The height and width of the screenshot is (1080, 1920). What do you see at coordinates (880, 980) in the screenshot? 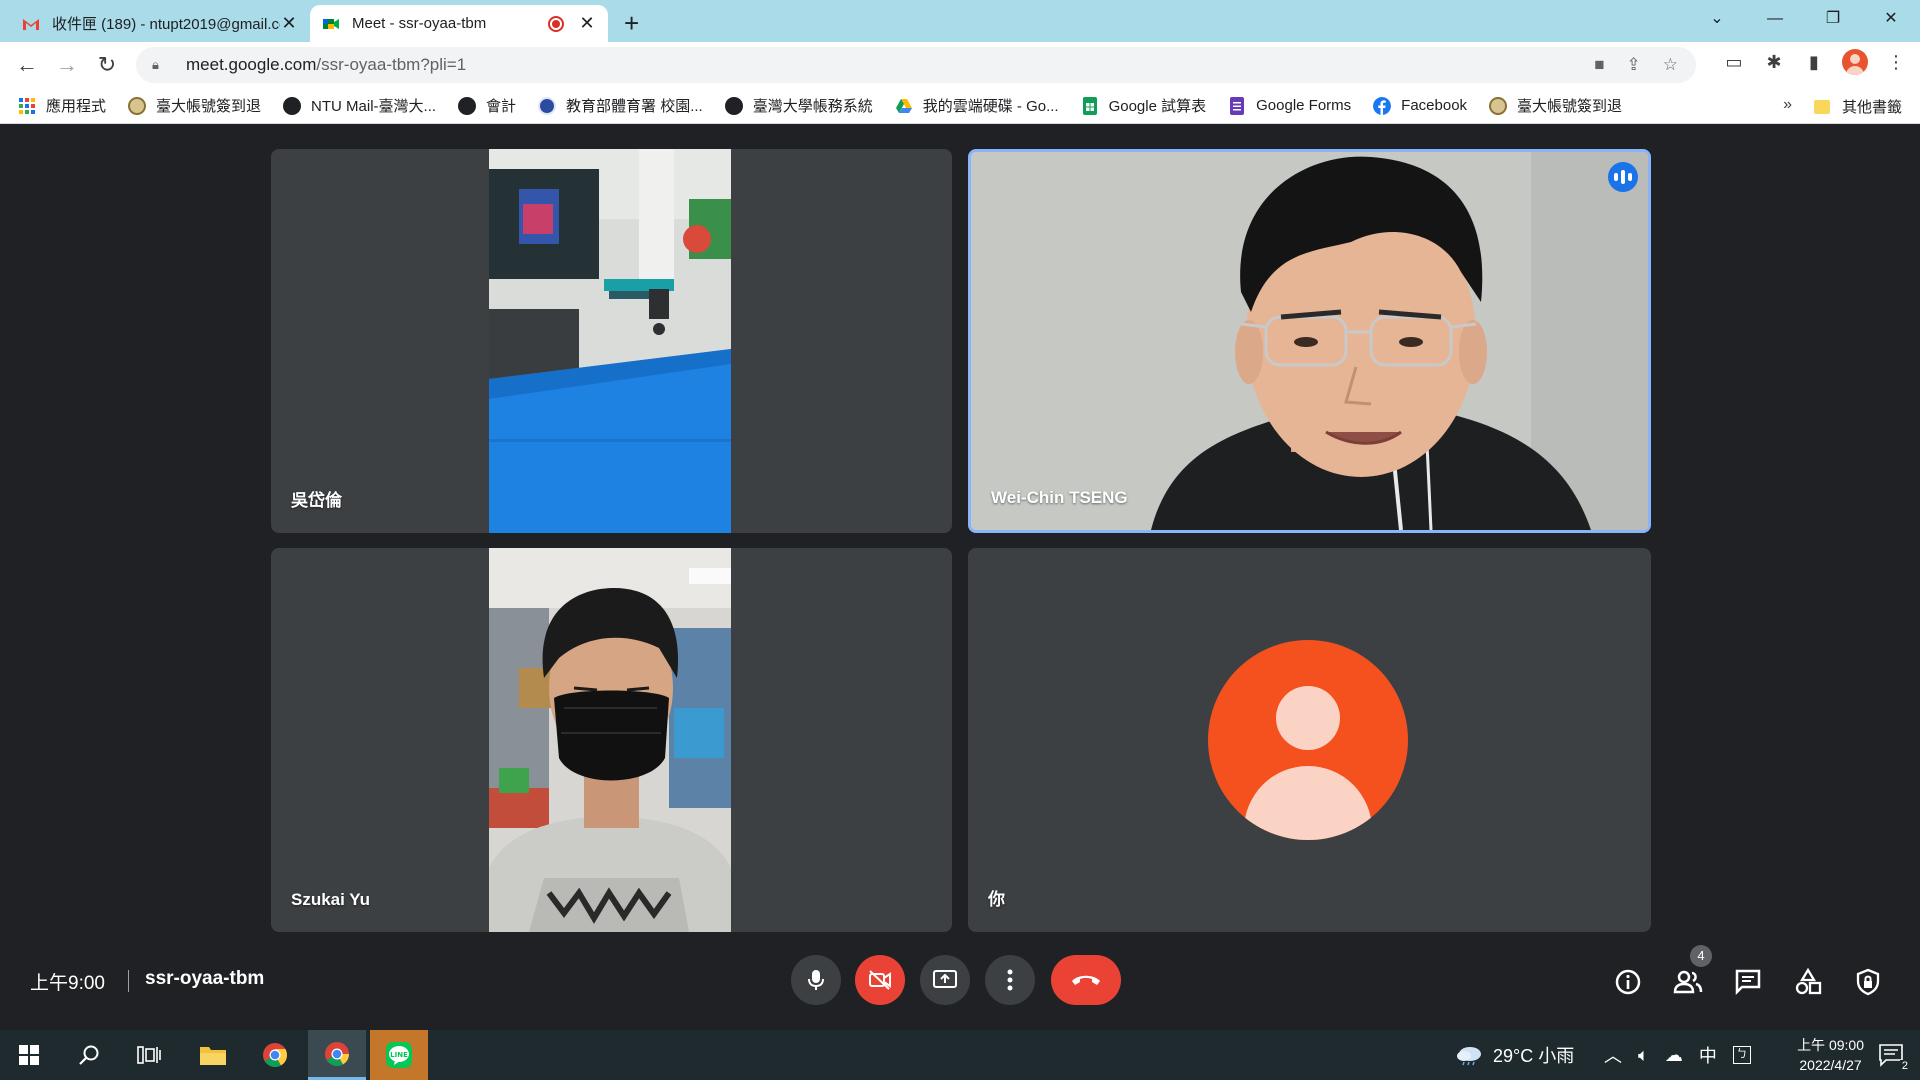
I see `camera-toggle-button` at bounding box center [880, 980].